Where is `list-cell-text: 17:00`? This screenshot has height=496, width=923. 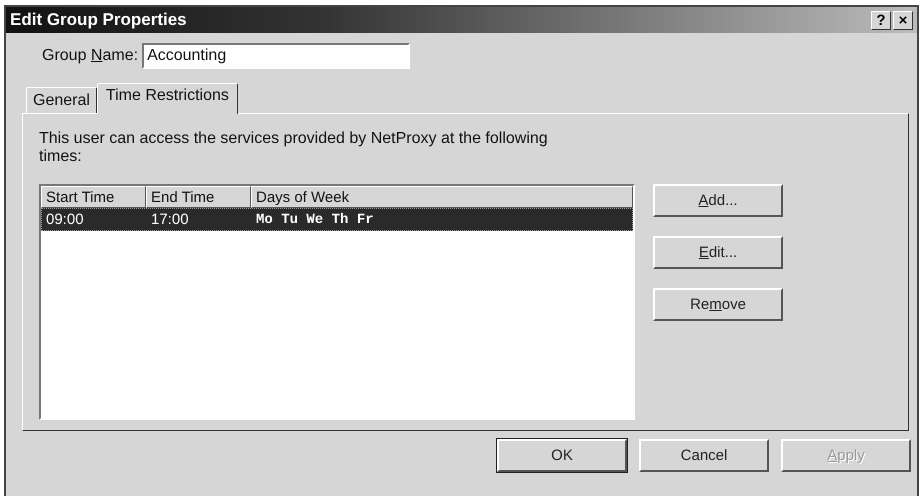 list-cell-text: 17:00 is located at coordinates (170, 219).